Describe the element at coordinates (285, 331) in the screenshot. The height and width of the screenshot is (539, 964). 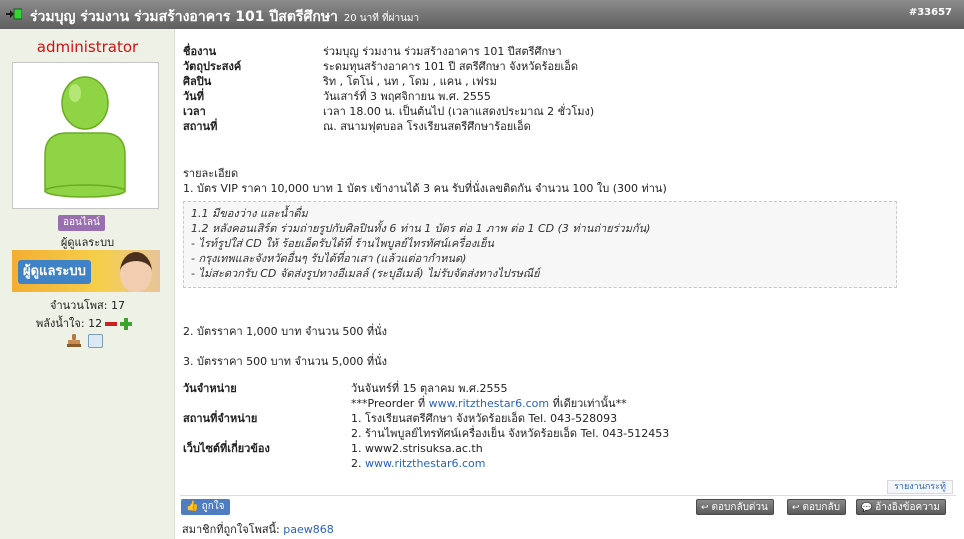
I see `ticket-tier-2: 2. บัตรราคา 1,000 บาท จำนวน 500 ที่นั่ง` at that location.